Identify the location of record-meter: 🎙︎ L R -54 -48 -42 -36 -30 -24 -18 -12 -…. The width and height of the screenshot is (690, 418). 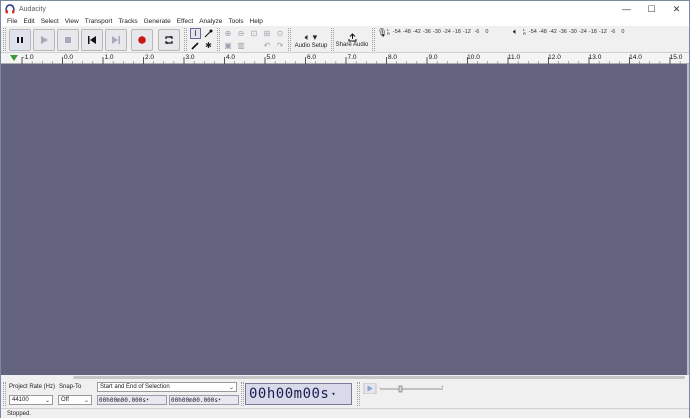
(434, 32).